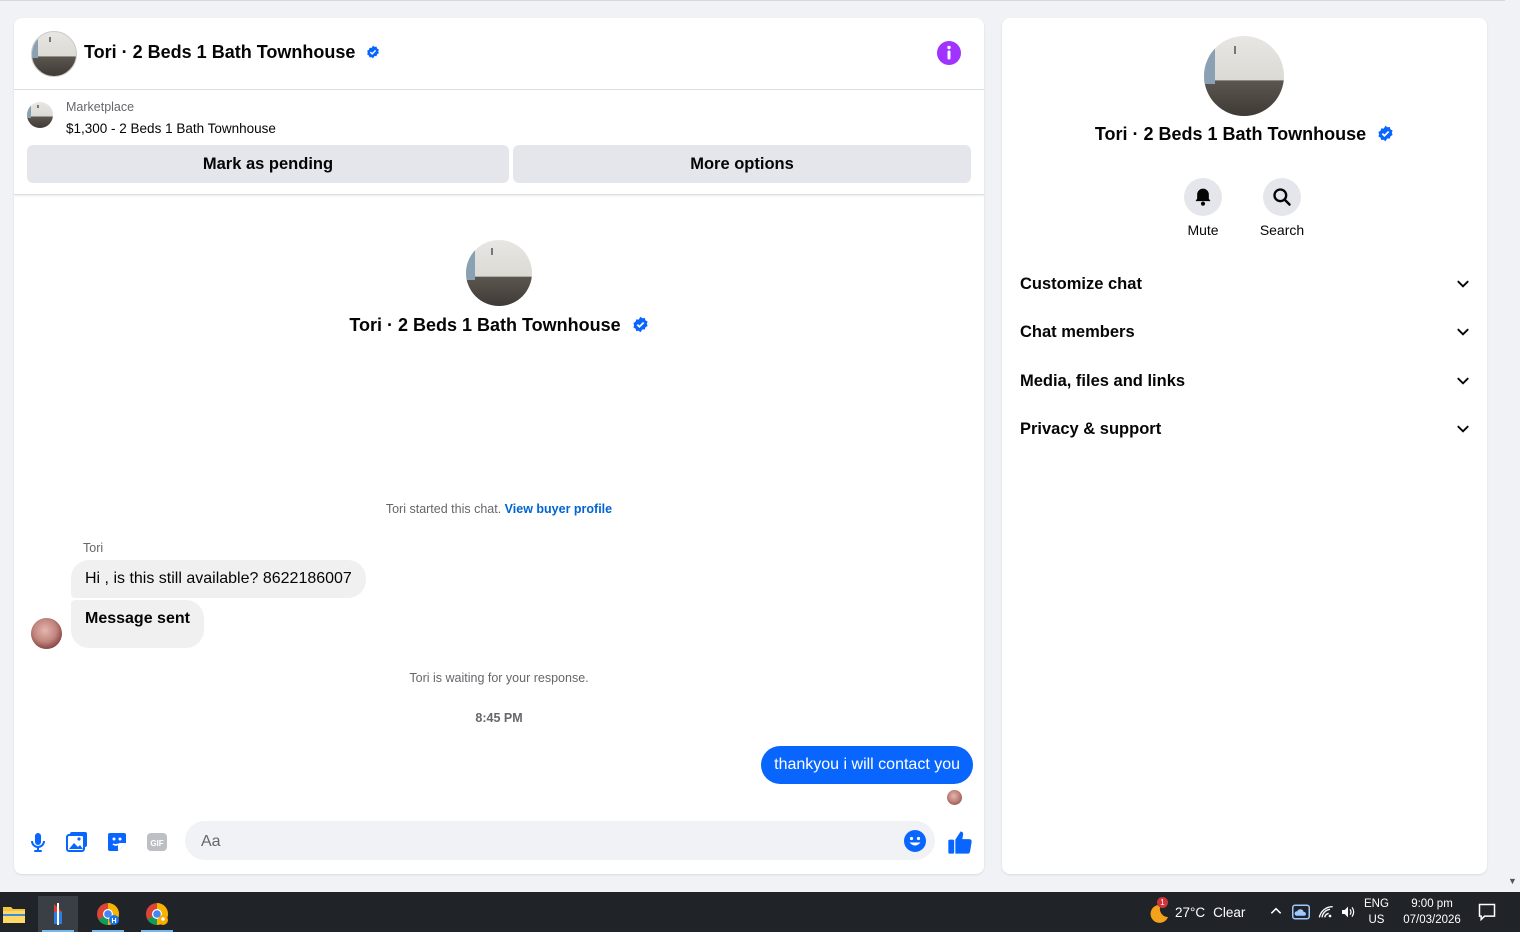 Image resolution: width=1520 pixels, height=932 pixels. I want to click on app-icon, so click(58, 914).